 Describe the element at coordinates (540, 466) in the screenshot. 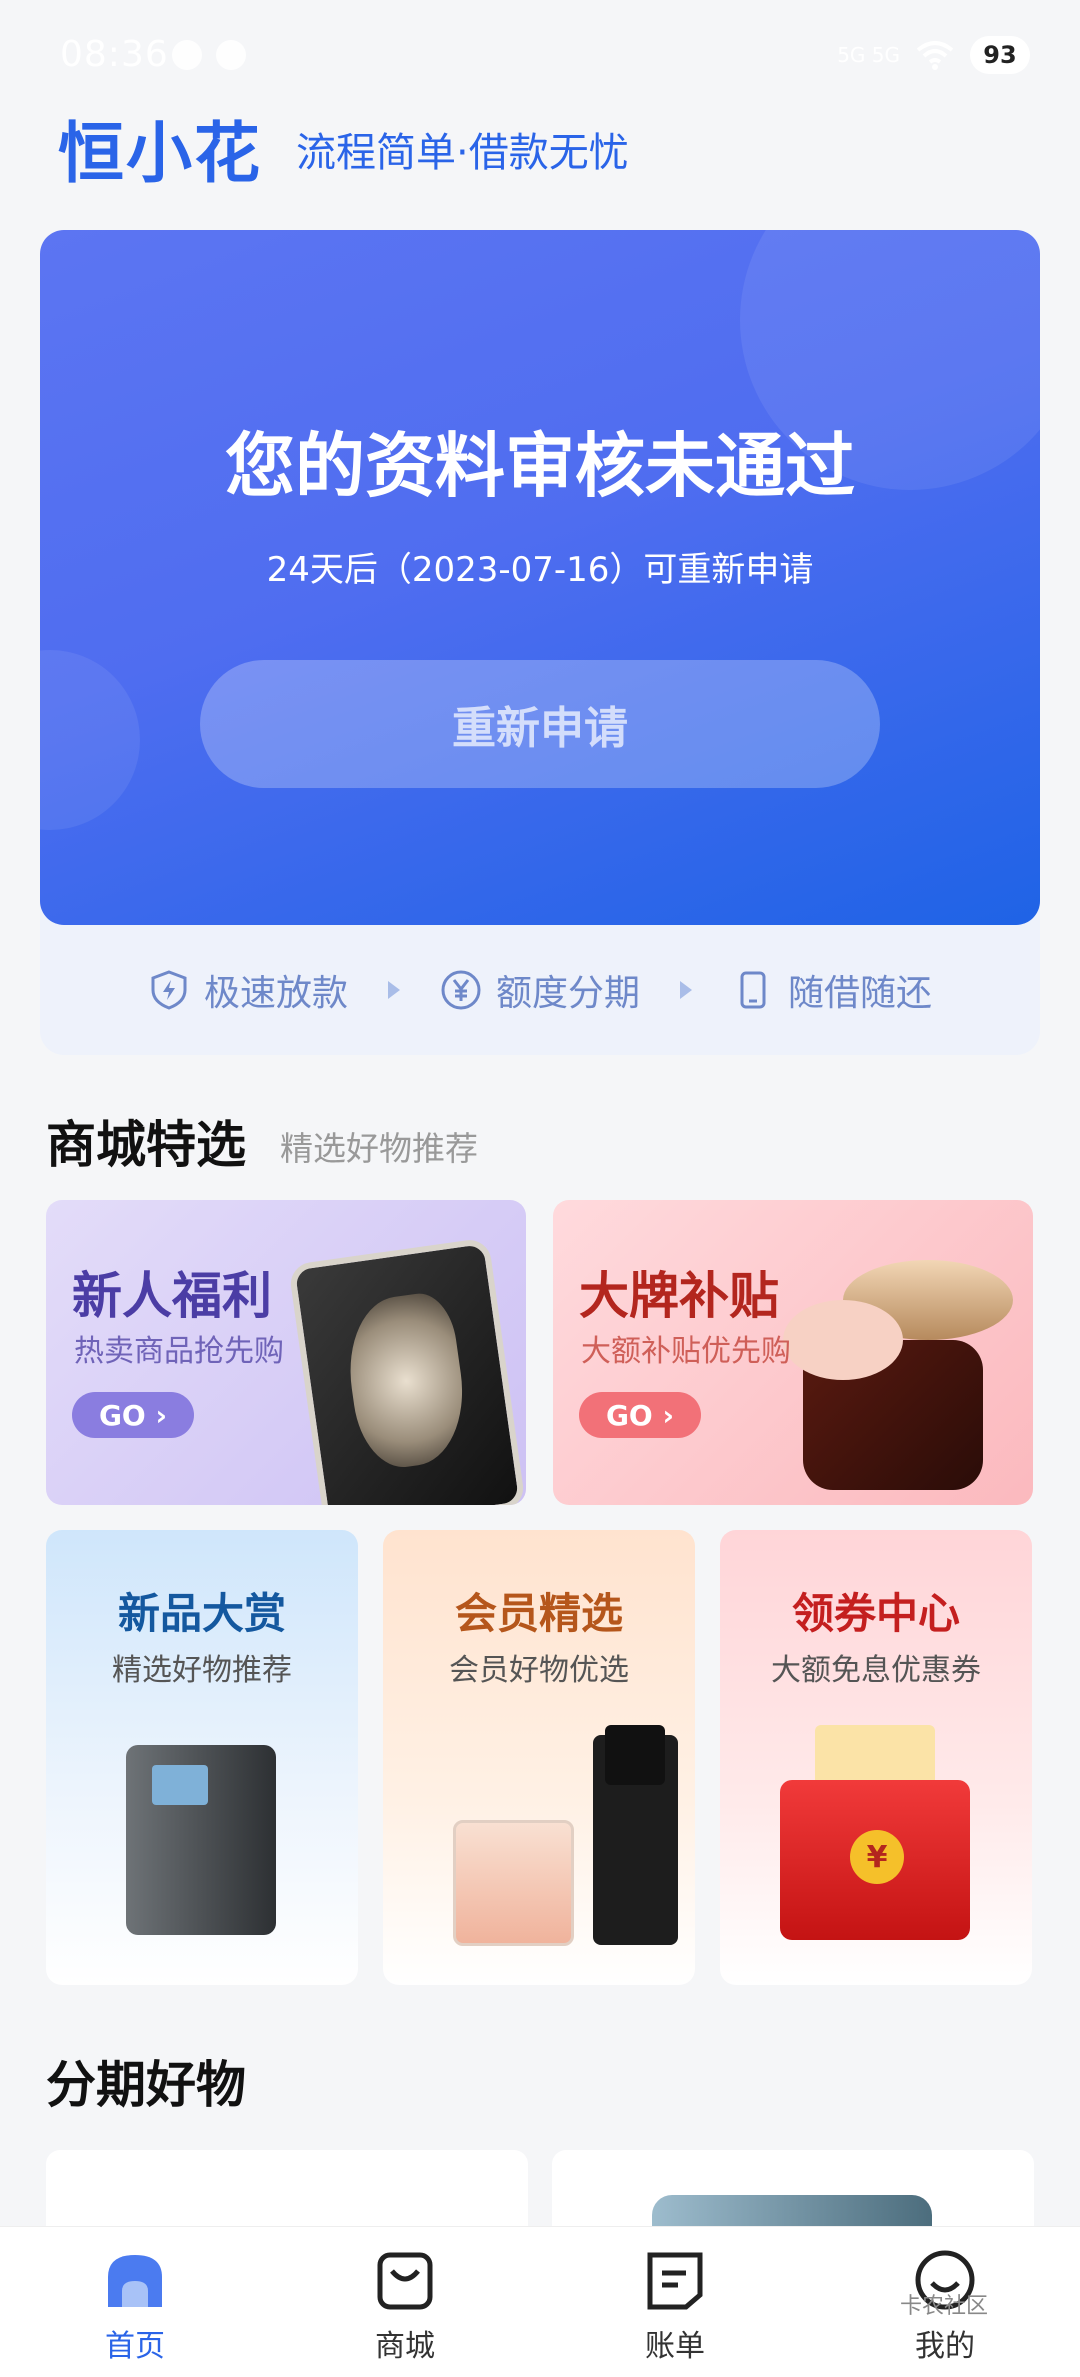

I see `review-status-title: 您的资料审核未通过` at that location.